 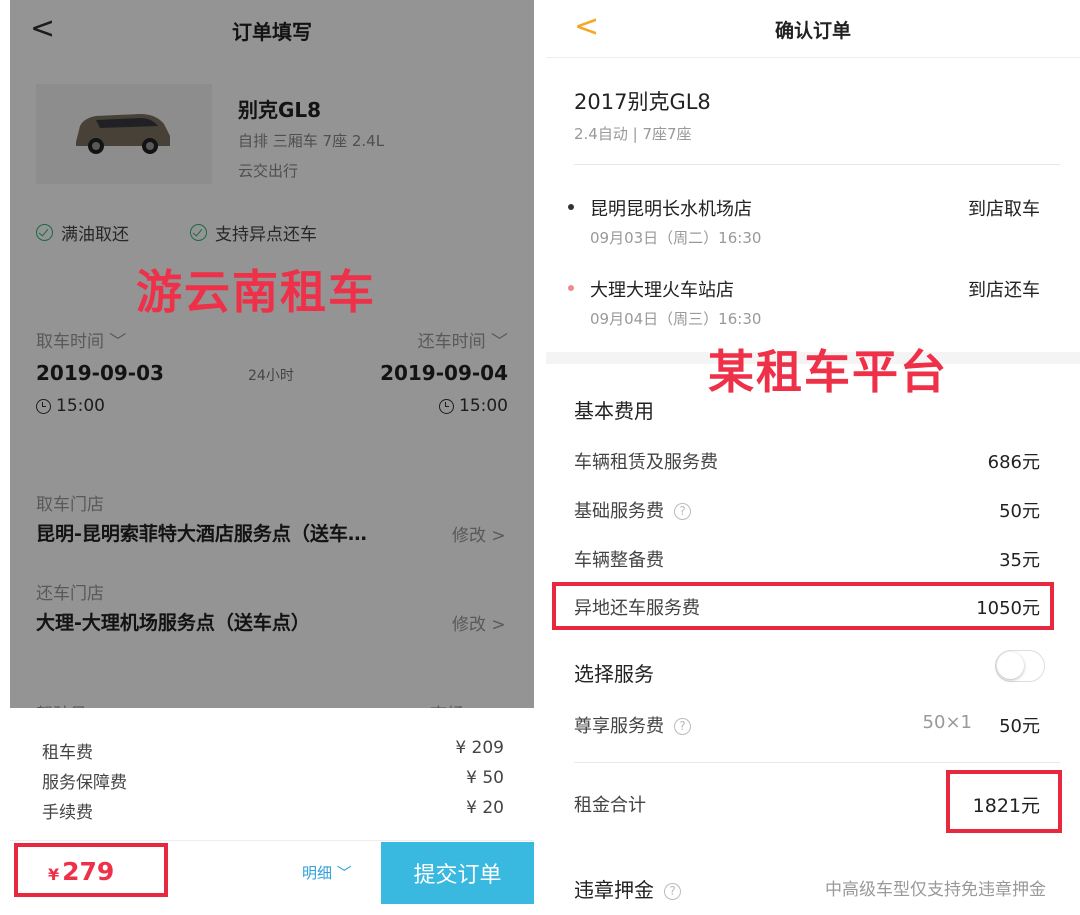 I want to click on car-name: 2017别克GL8, so click(x=642, y=102).